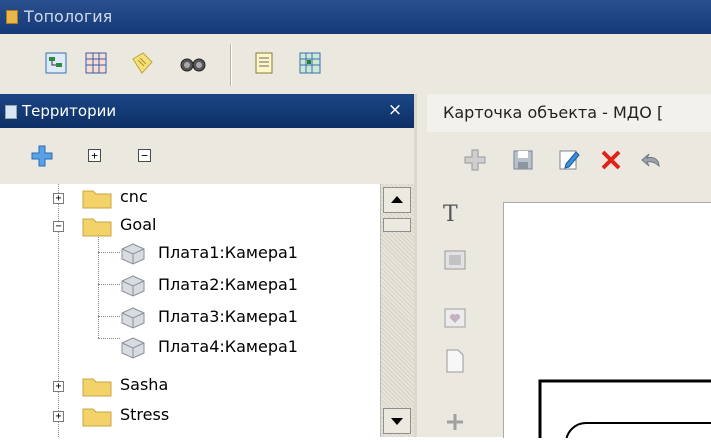  Describe the element at coordinates (228, 252) in the screenshot. I see `tree-item-label: Плата1:Камера1` at that location.